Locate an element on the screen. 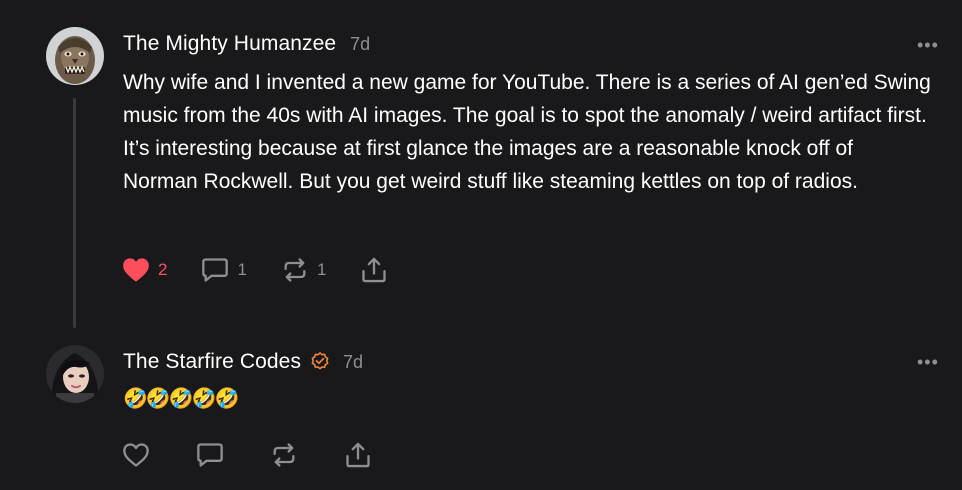 This screenshot has width=962, height=490. post-actions: 2 1 1 is located at coordinates (272, 270).